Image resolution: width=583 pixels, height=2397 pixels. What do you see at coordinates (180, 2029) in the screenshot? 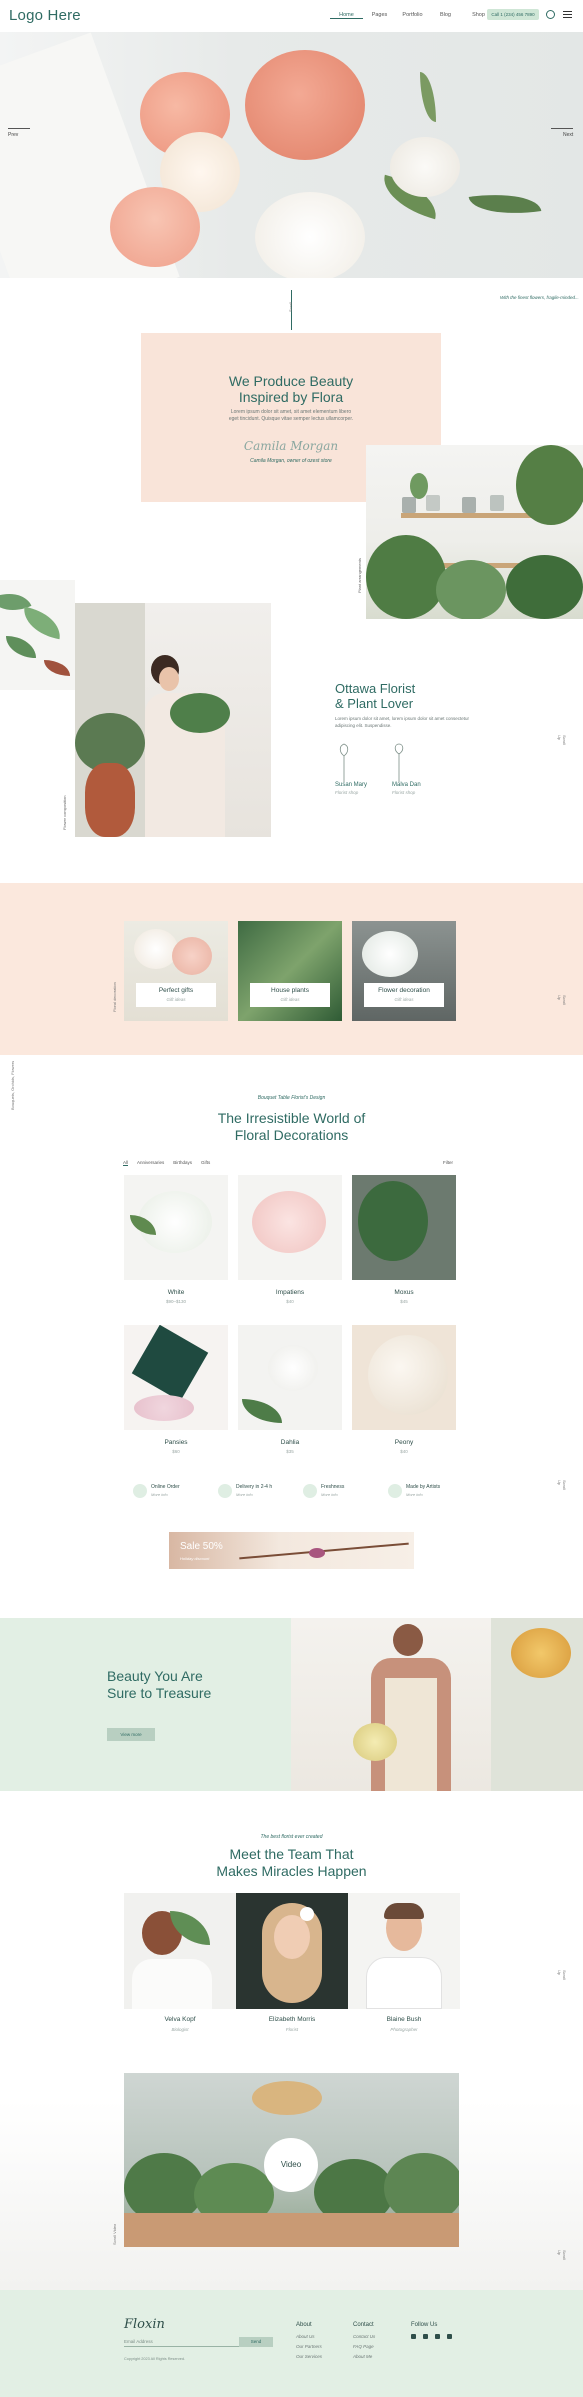
I see `member-role: Biologist` at bounding box center [180, 2029].